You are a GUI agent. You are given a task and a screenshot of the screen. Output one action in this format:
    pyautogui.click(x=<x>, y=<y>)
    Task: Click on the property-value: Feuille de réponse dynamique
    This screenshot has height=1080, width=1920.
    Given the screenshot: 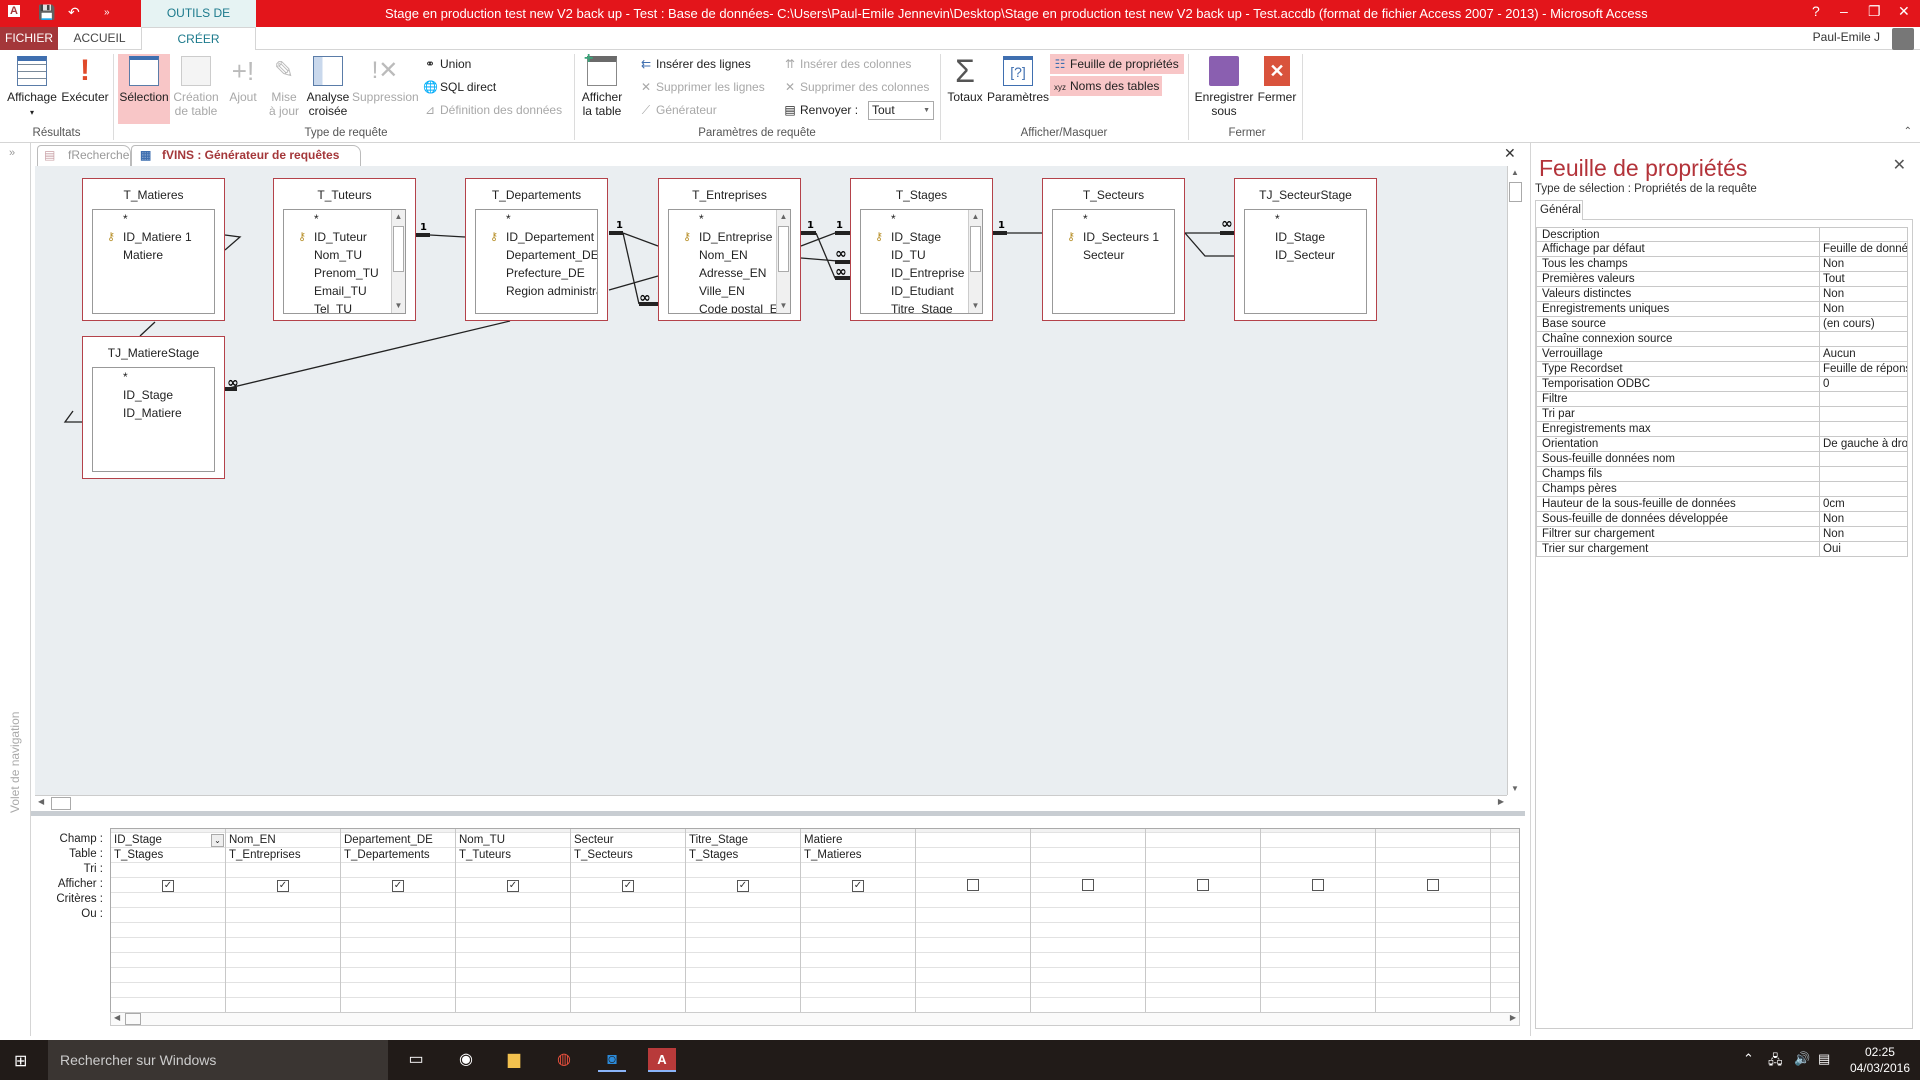 What is the action you would take?
    pyautogui.click(x=1863, y=369)
    